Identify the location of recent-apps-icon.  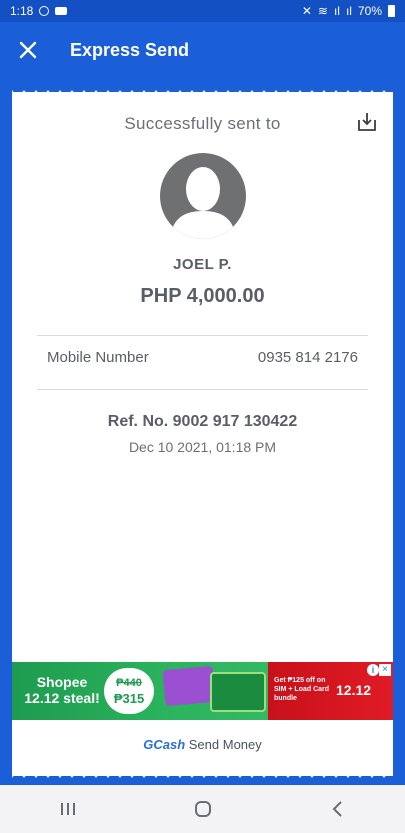
(67, 809).